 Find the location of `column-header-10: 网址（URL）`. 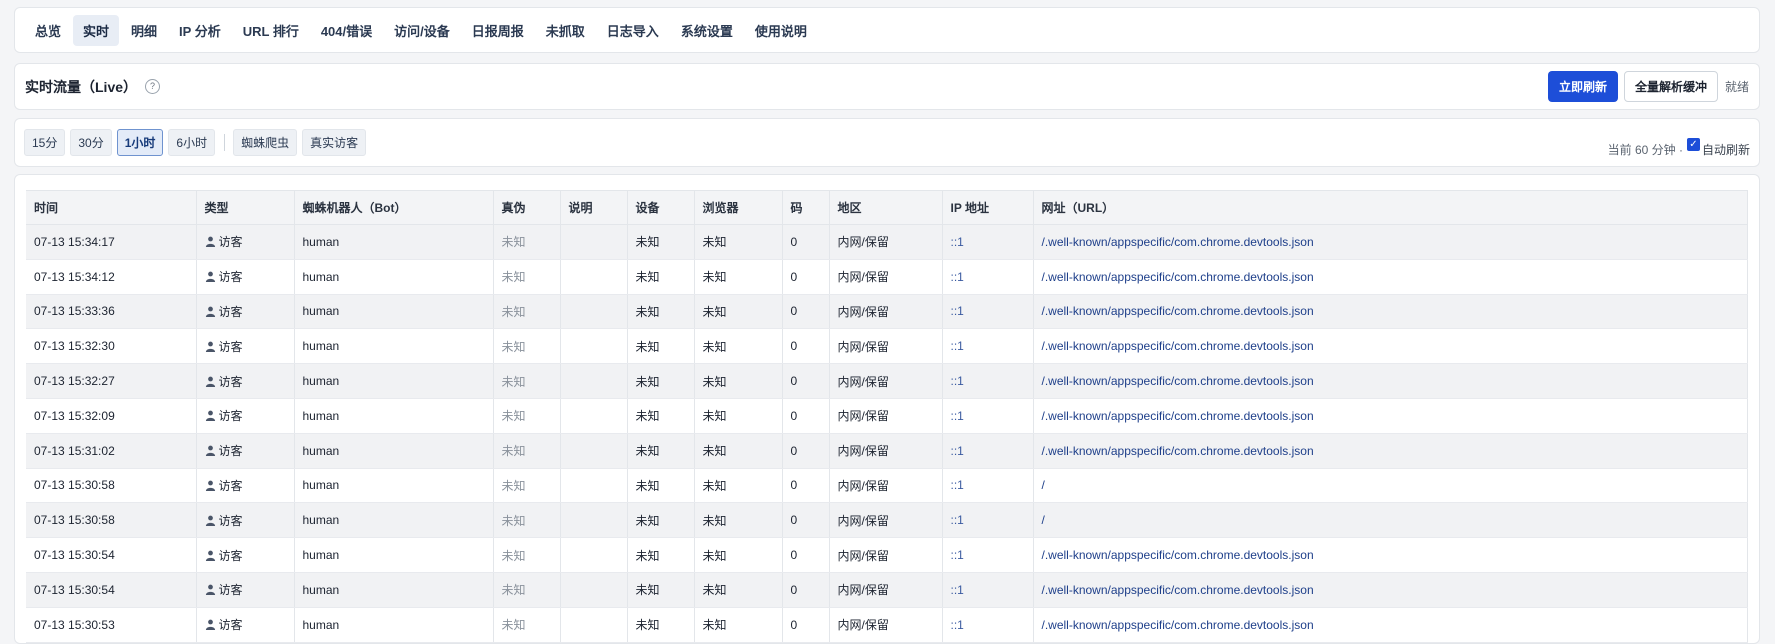

column-header-10: 网址（URL） is located at coordinates (1390, 207).